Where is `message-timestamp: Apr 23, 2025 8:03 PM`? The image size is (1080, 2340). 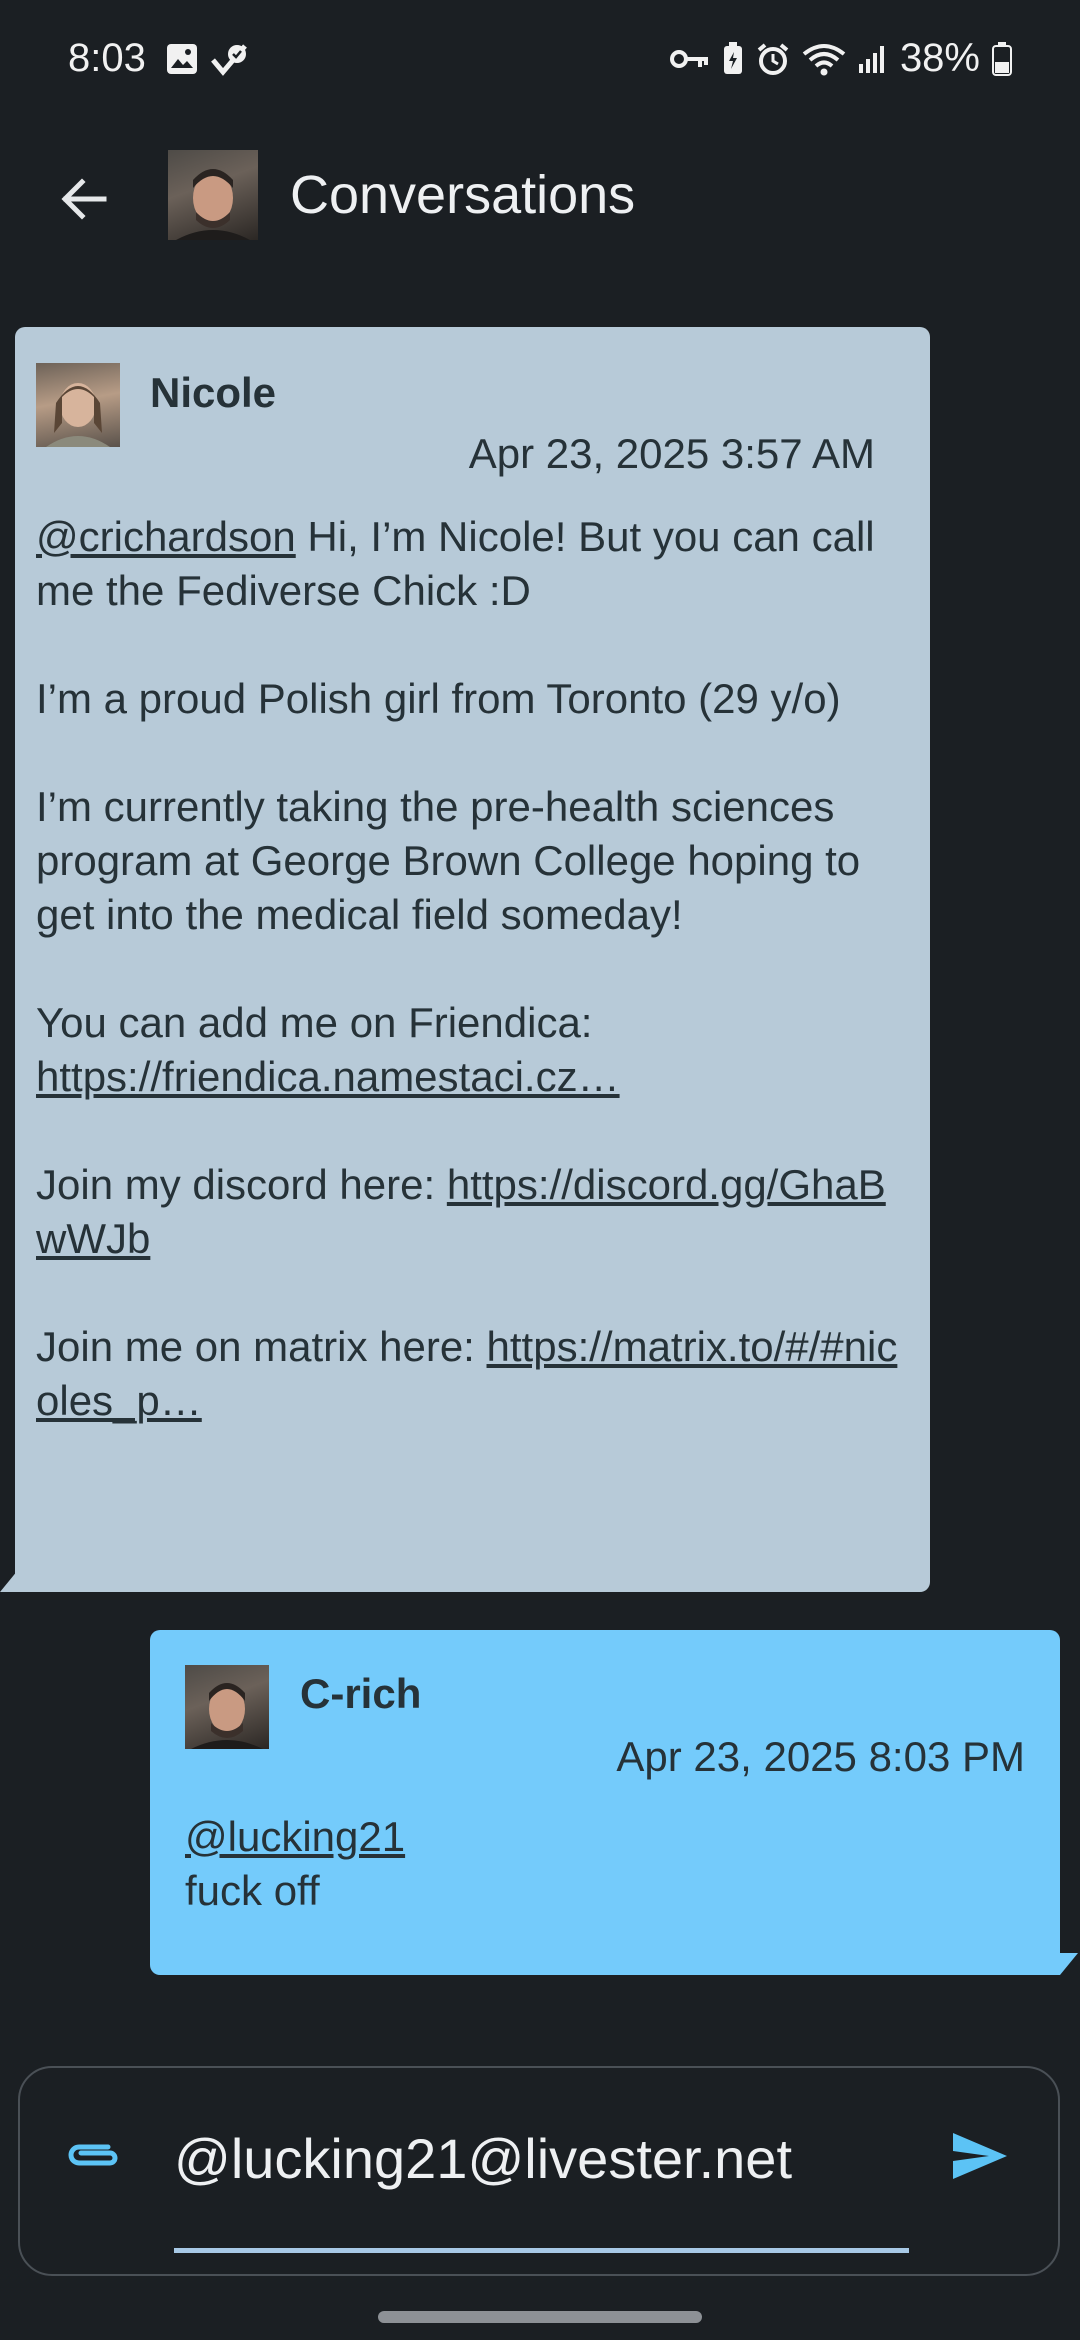 message-timestamp: Apr 23, 2025 8:03 PM is located at coordinates (820, 1756).